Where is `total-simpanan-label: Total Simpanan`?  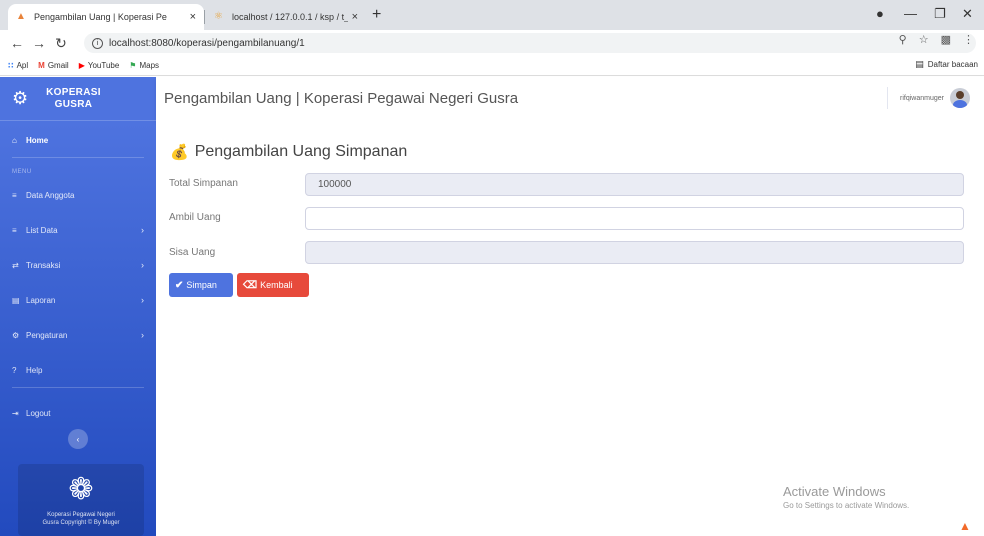 total-simpanan-label: Total Simpanan is located at coordinates (203, 183).